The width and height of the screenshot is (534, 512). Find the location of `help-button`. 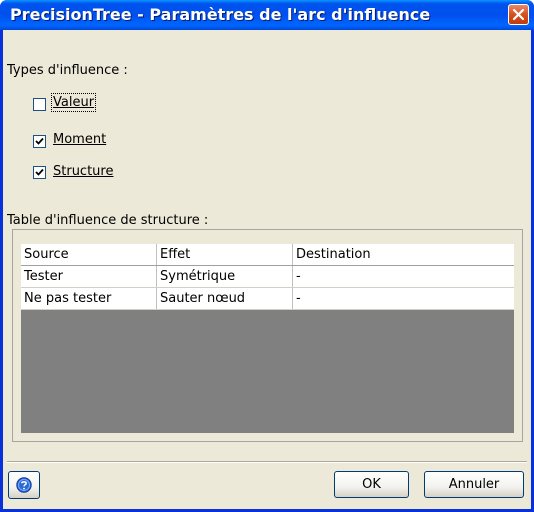

help-button is located at coordinates (24, 485).